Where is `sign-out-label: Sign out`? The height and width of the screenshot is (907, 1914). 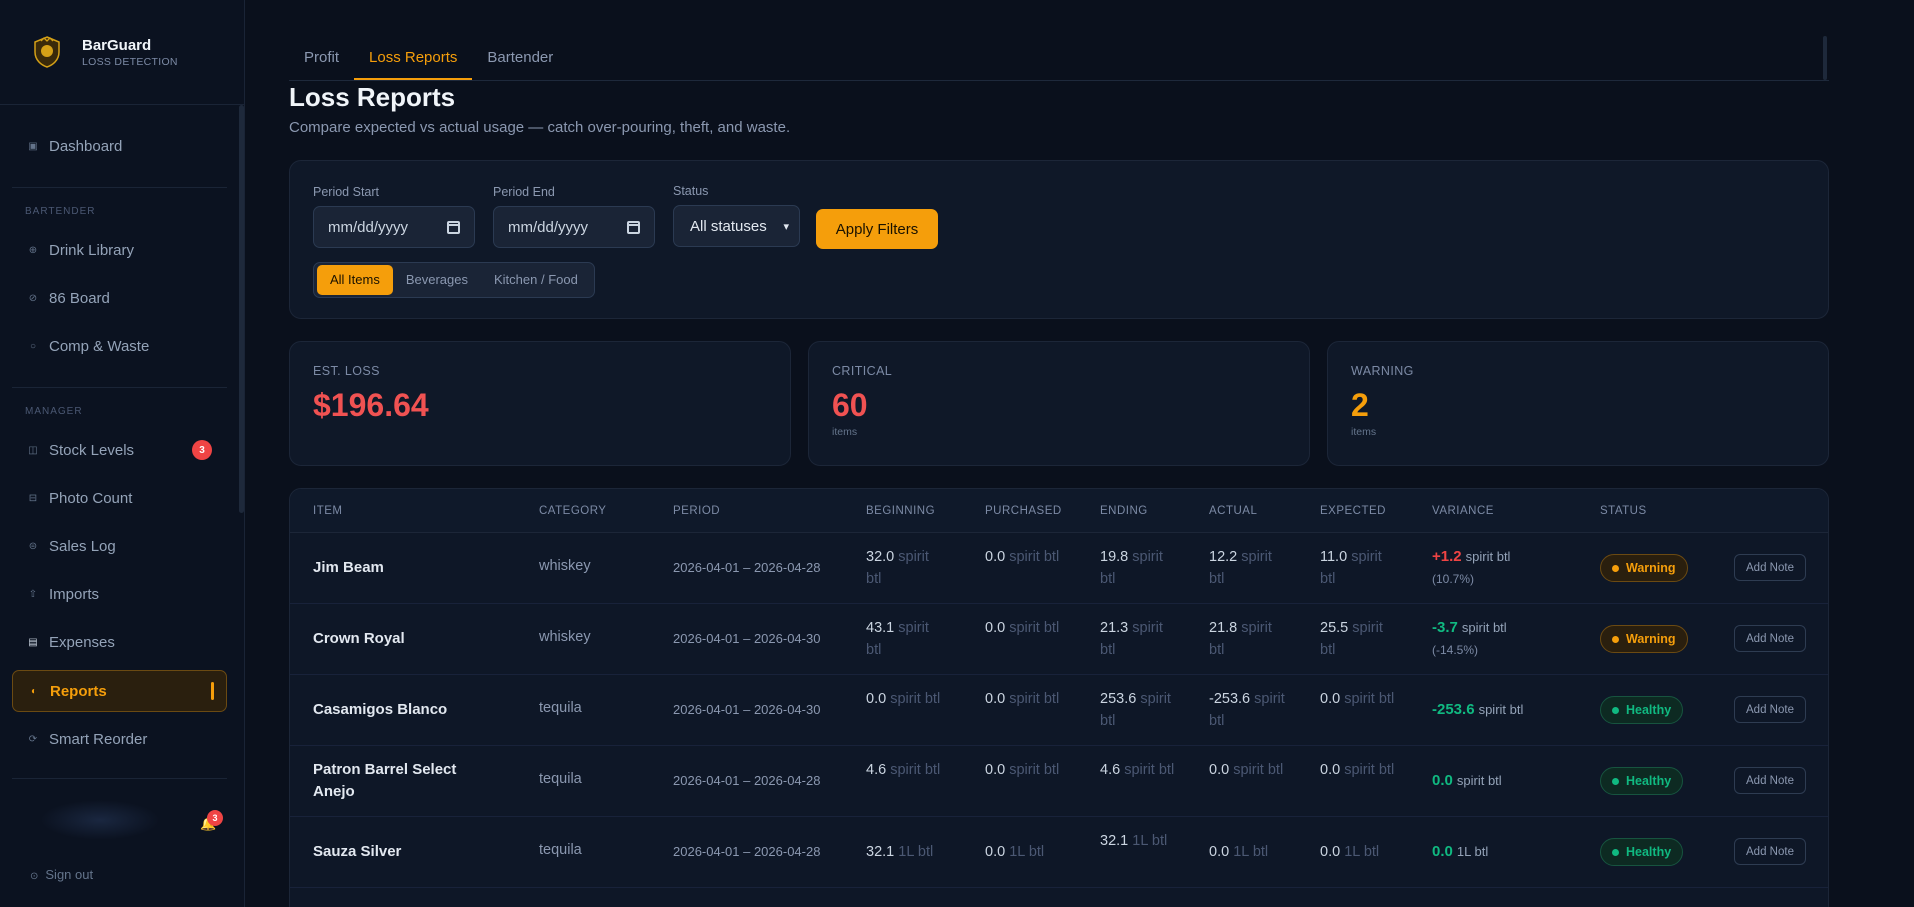 sign-out-label: Sign out is located at coordinates (69, 874).